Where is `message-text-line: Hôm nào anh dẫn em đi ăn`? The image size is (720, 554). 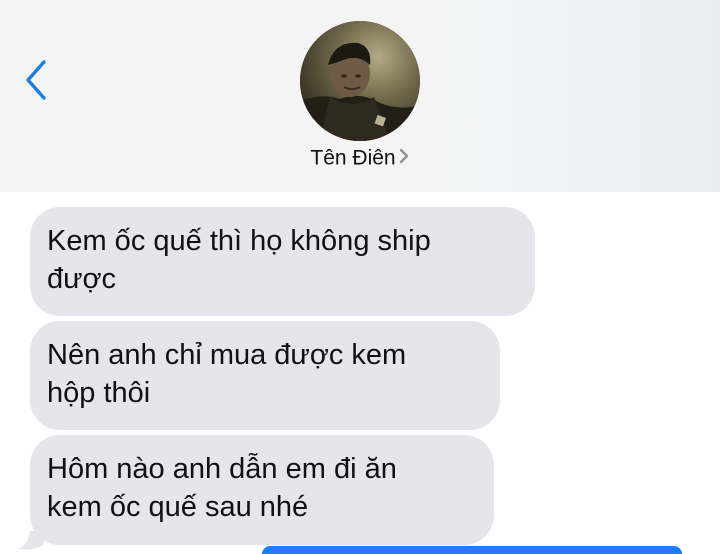
message-text-line: Hôm nào anh dẫn em đi ăn is located at coordinates (222, 469).